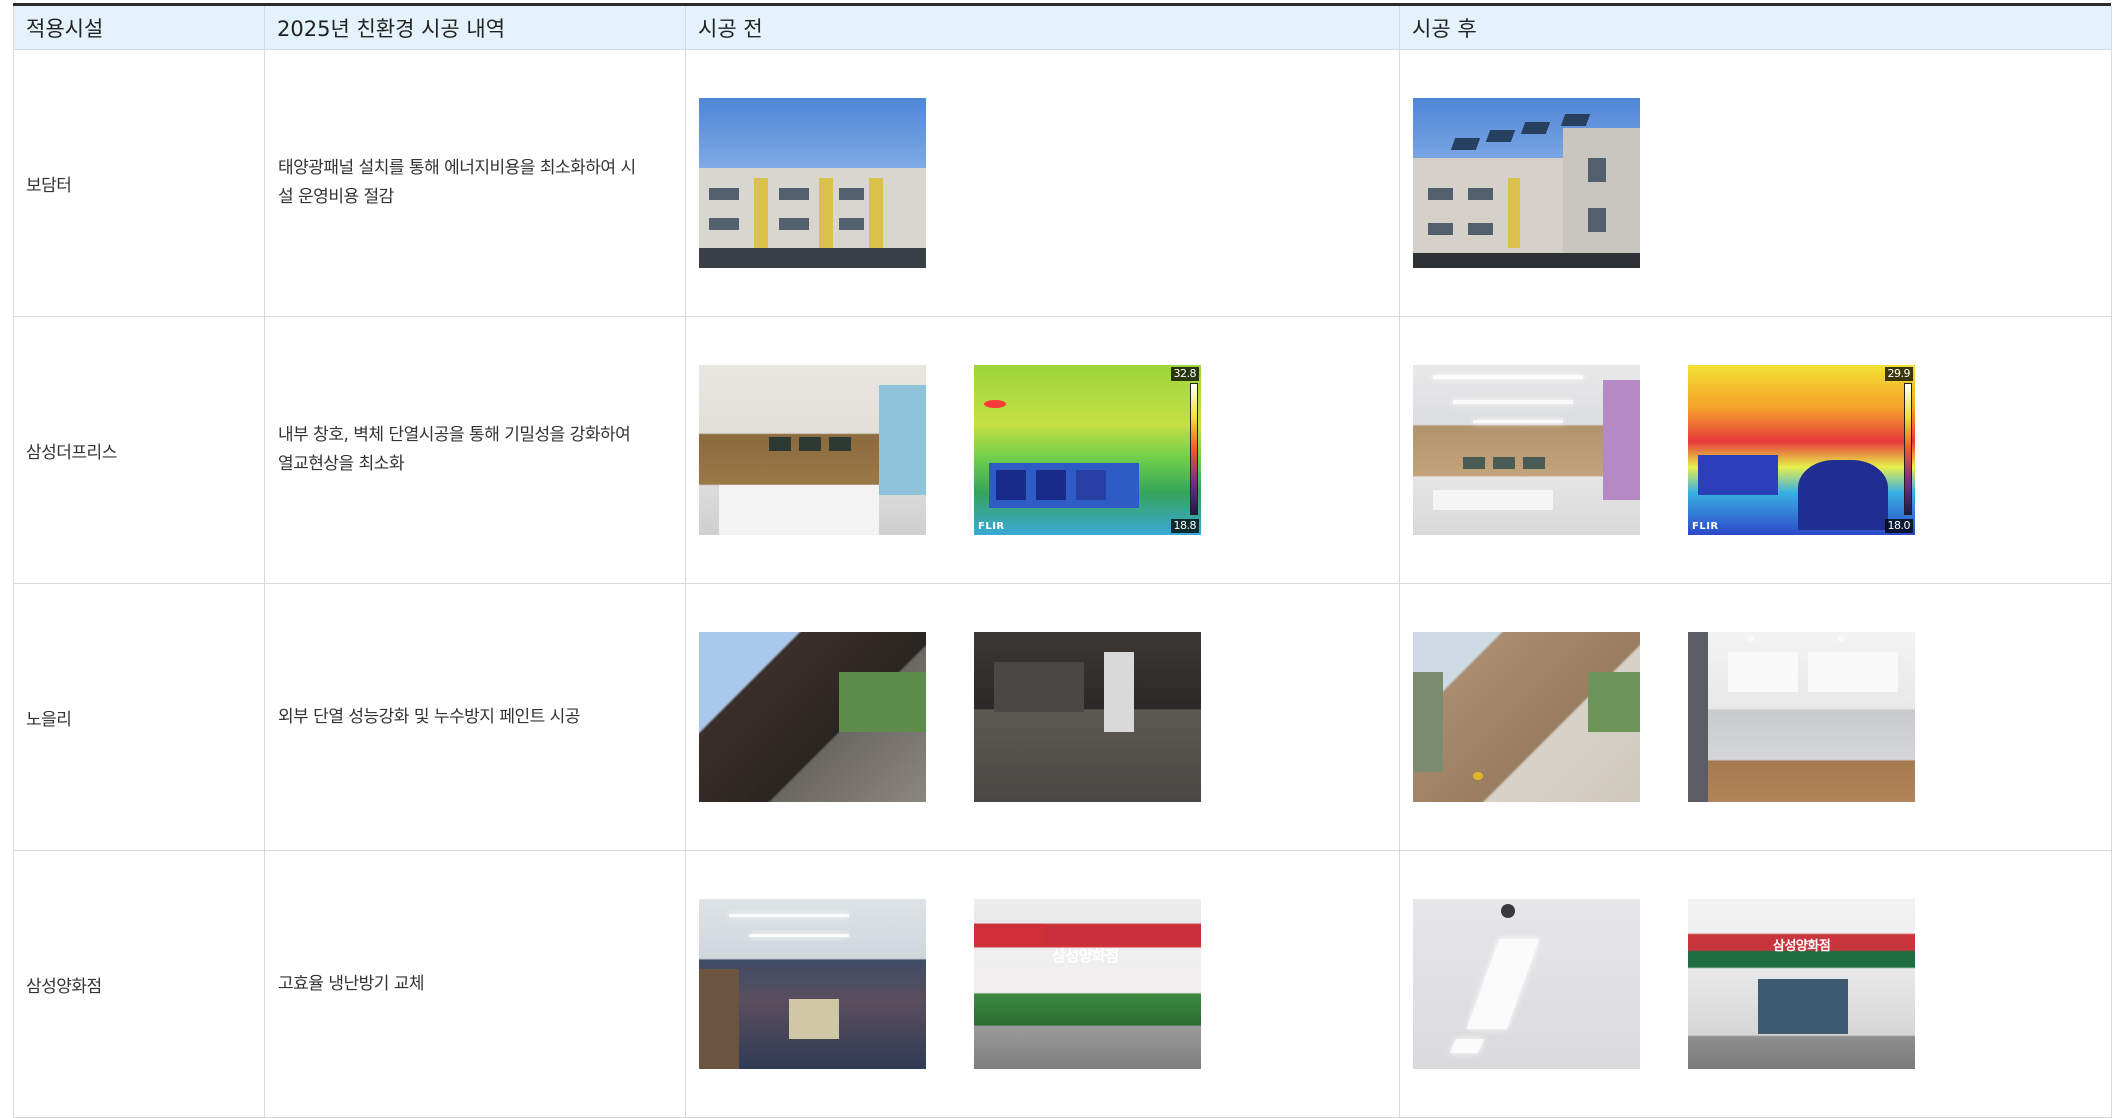 This screenshot has height=1118, width=2119. Describe the element at coordinates (139, 717) in the screenshot. I see `facility-name: 노을리` at that location.